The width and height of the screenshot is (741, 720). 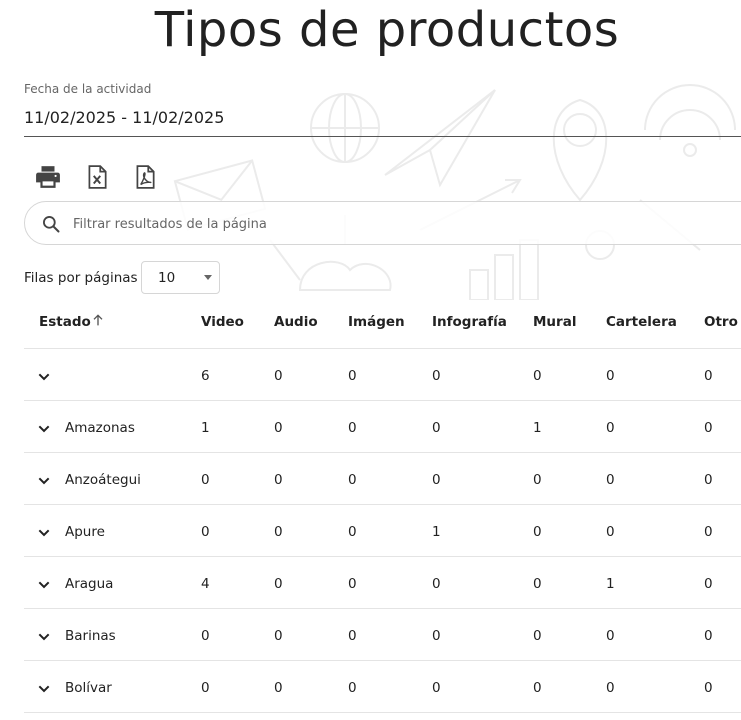 I want to click on state-cell: Barinas, so click(x=104, y=635).